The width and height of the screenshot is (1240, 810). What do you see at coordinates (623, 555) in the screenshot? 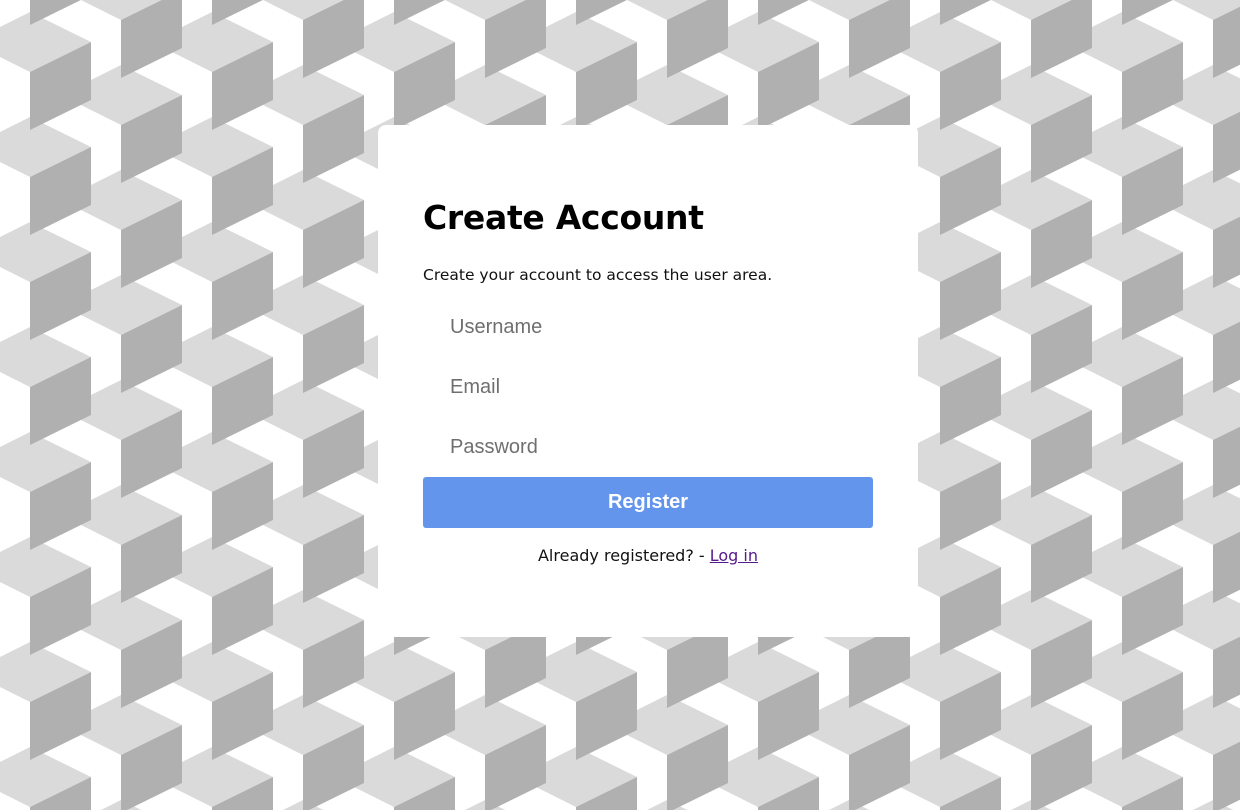
I see `login-prompt-text: Already registered? -` at bounding box center [623, 555].